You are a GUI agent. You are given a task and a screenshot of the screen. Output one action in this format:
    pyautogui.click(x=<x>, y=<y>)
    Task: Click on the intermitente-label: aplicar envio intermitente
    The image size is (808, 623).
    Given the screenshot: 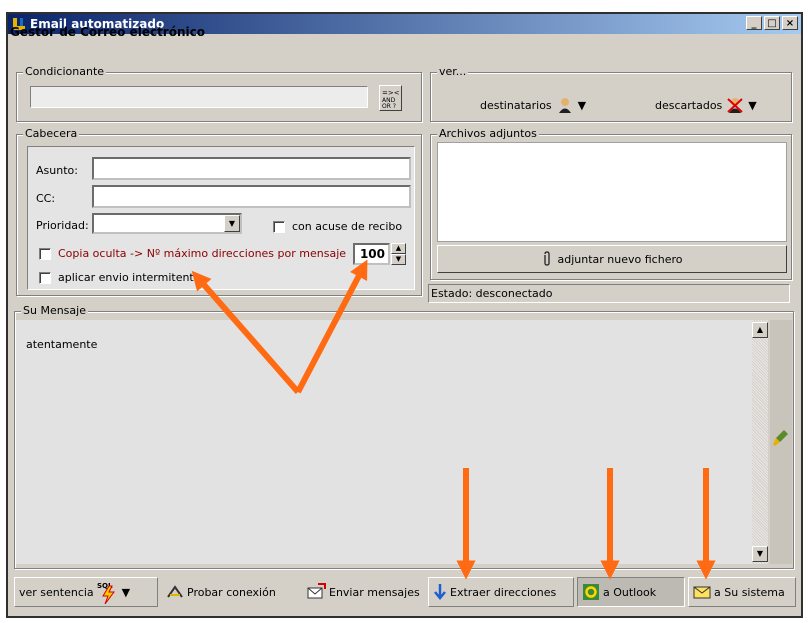 What is the action you would take?
    pyautogui.click(x=129, y=277)
    